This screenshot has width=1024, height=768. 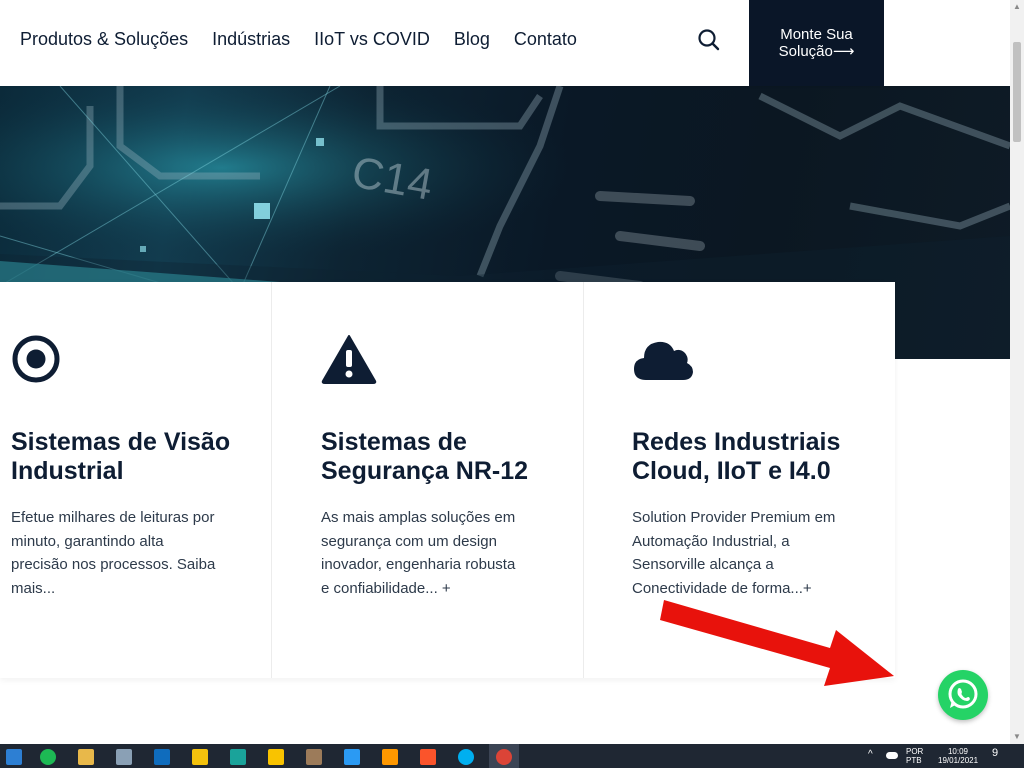 I want to click on nav-link-contato: Contato, so click(x=545, y=39).